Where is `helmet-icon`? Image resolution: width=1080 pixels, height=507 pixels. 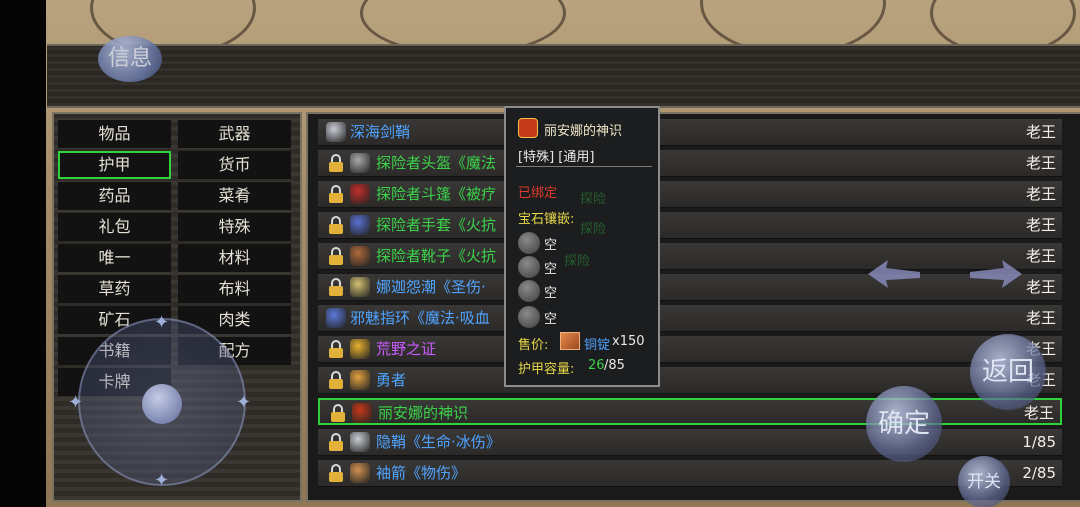 helmet-icon is located at coordinates (360, 163).